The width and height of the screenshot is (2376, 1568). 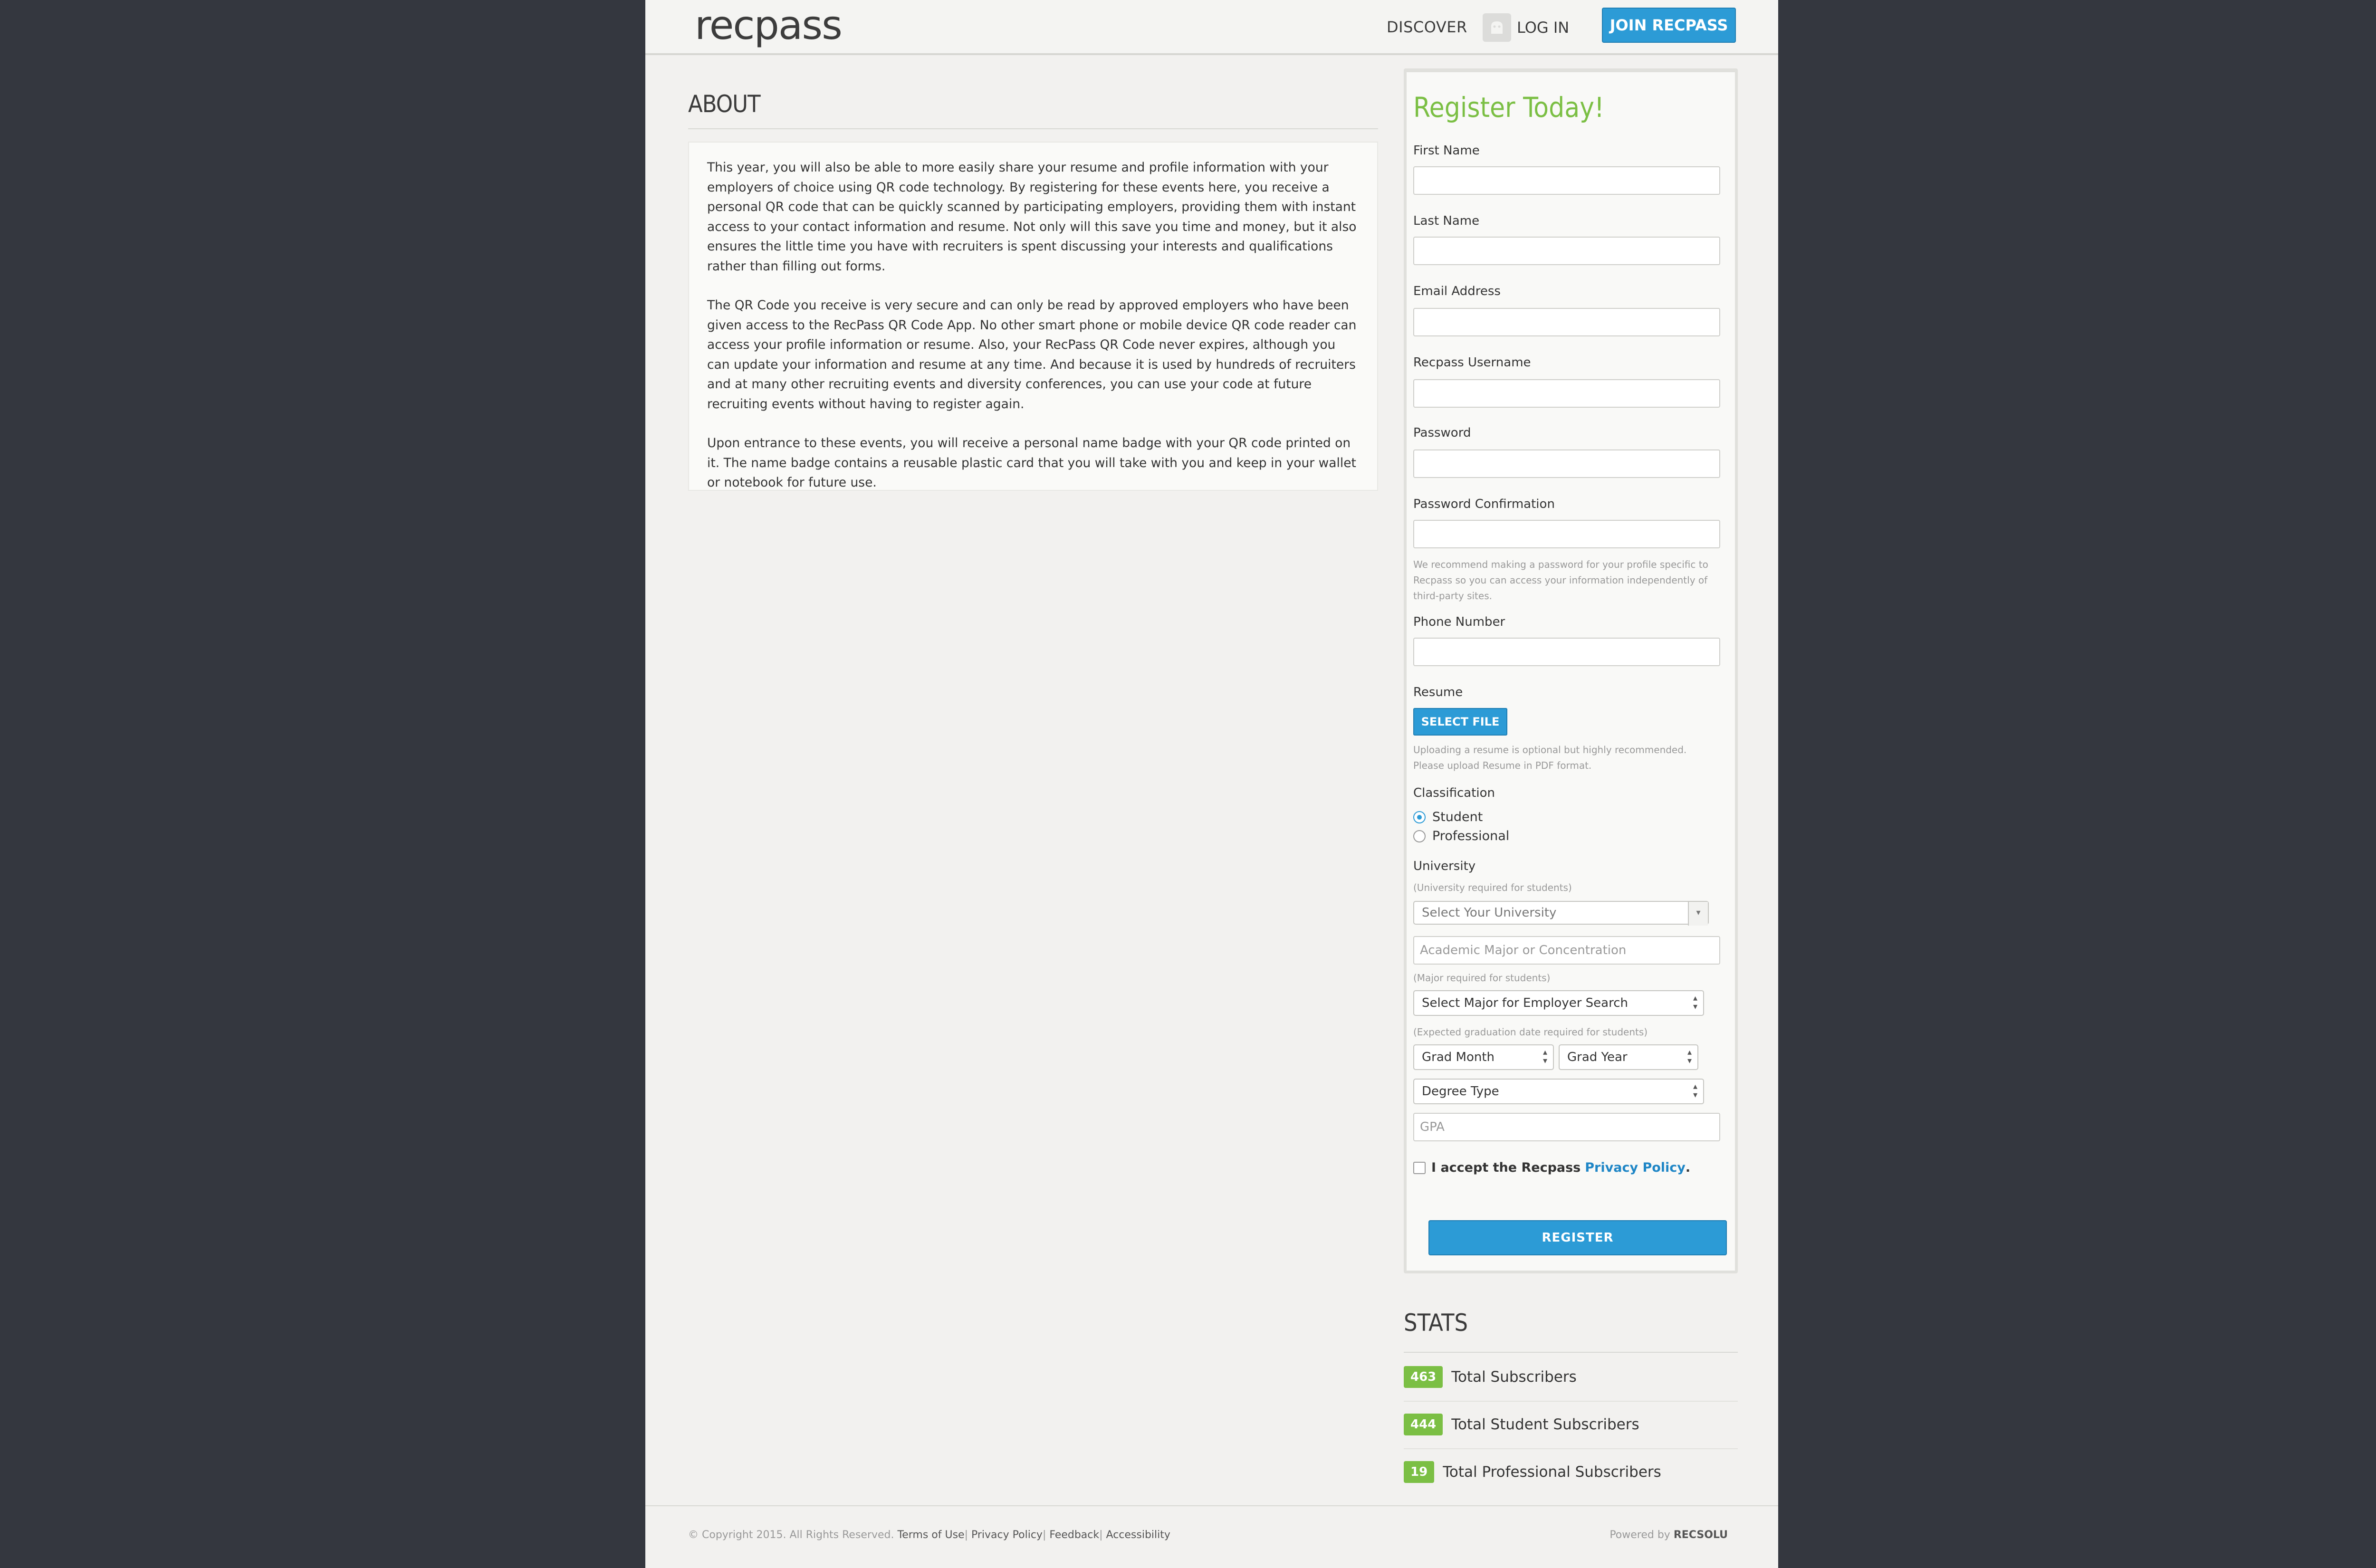 I want to click on university-select-value: Select Your University, so click(x=1489, y=913).